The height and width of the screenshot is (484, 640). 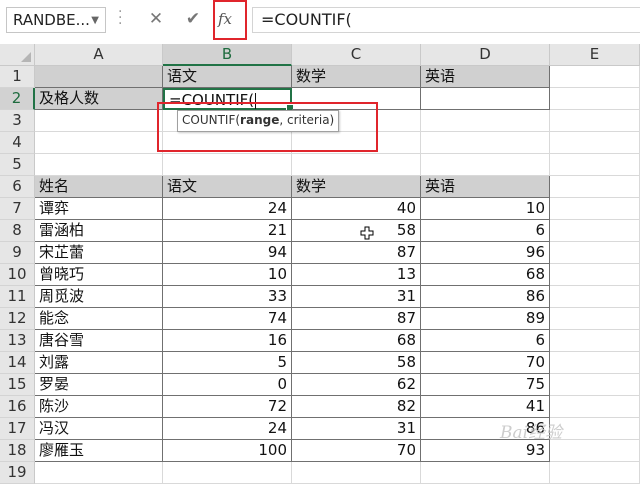 I want to click on top-table-header: 英语, so click(x=485, y=77).